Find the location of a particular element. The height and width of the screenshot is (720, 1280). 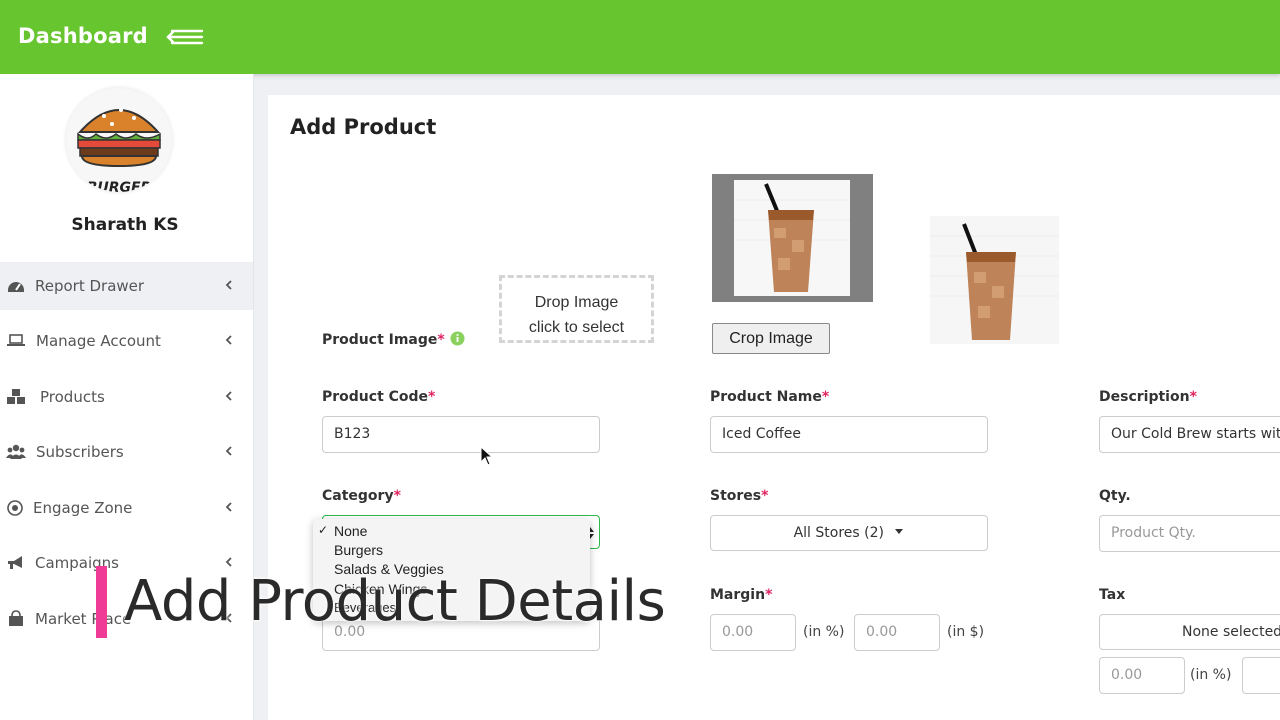

label-text: Category is located at coordinates (358, 496).